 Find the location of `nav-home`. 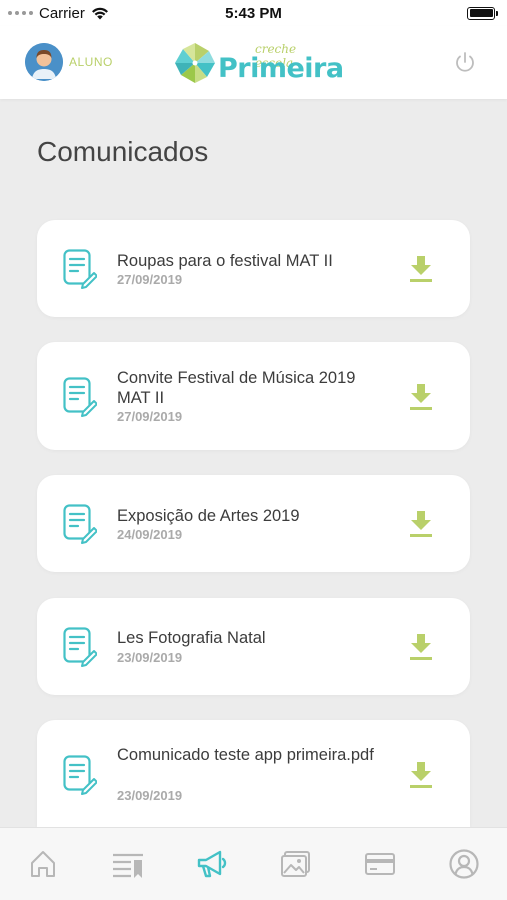

nav-home is located at coordinates (43, 864).